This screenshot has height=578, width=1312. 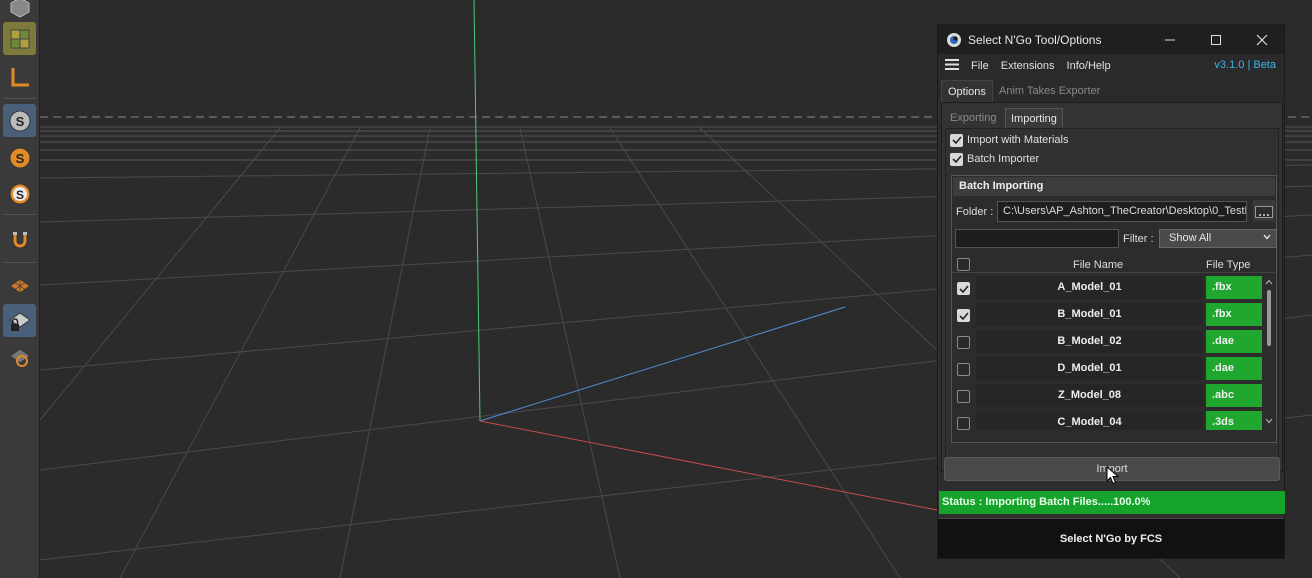 I want to click on menu-file: File, so click(x=980, y=66).